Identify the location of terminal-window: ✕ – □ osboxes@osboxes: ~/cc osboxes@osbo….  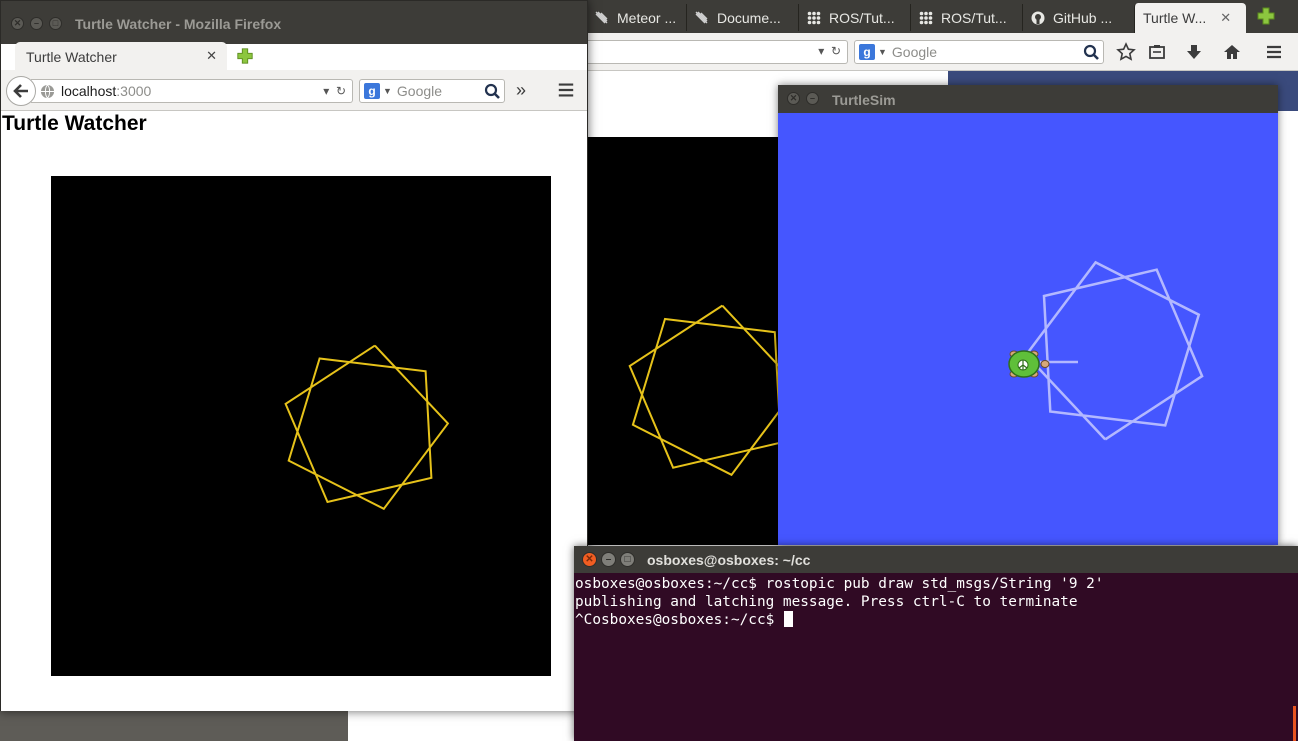
(936, 643).